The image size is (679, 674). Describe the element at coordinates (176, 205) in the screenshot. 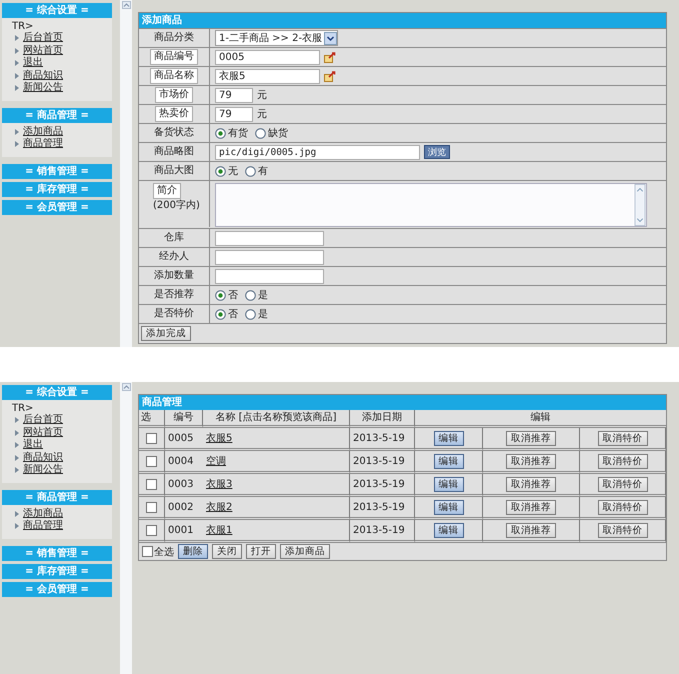

I see `field-note: (200字内)` at that location.